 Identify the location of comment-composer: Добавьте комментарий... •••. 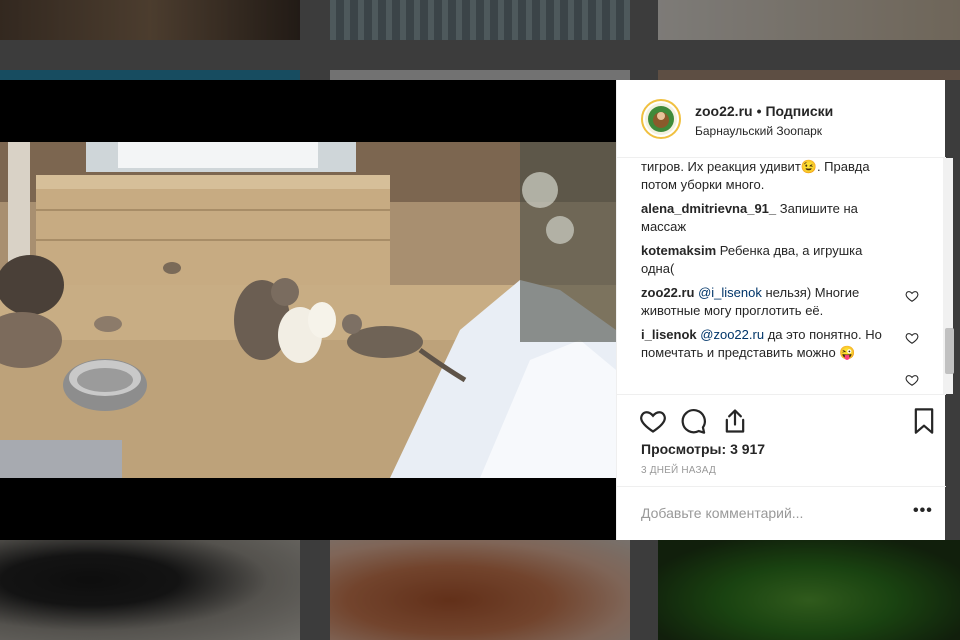
(781, 513).